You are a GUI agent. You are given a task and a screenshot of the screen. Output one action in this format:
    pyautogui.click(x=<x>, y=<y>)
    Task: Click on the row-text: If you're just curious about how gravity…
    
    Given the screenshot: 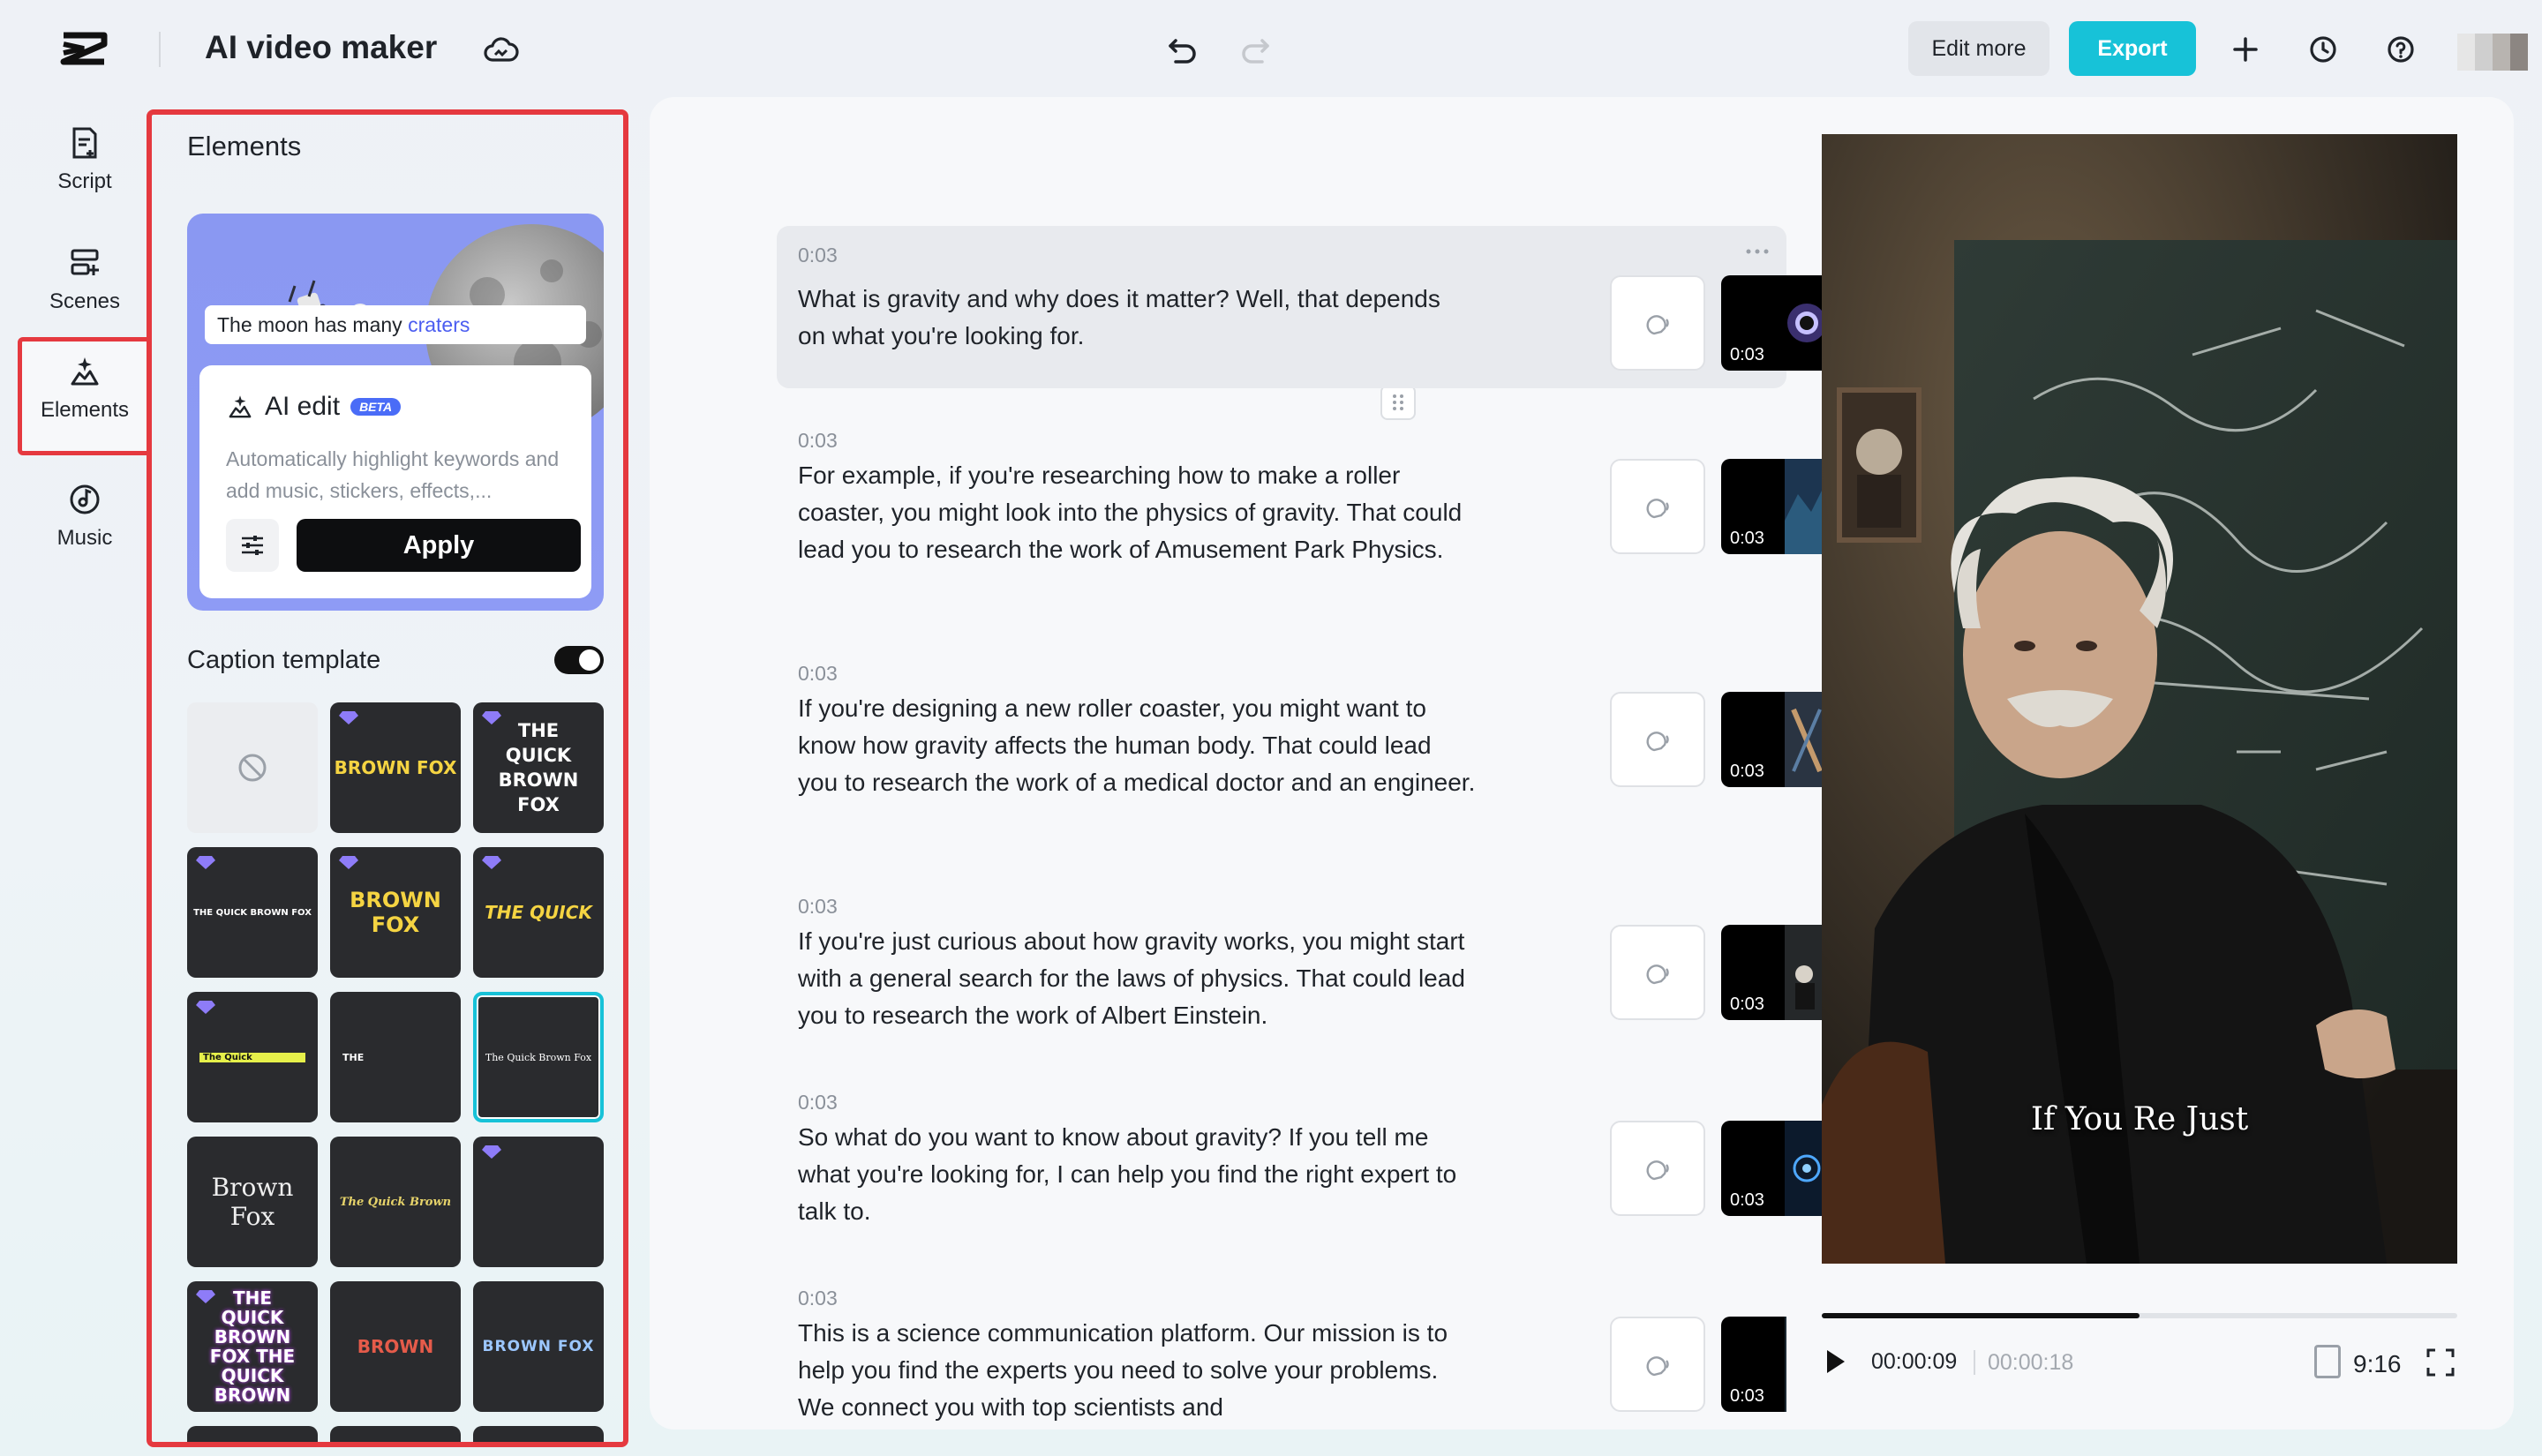 What is the action you would take?
    pyautogui.click(x=1133, y=978)
    